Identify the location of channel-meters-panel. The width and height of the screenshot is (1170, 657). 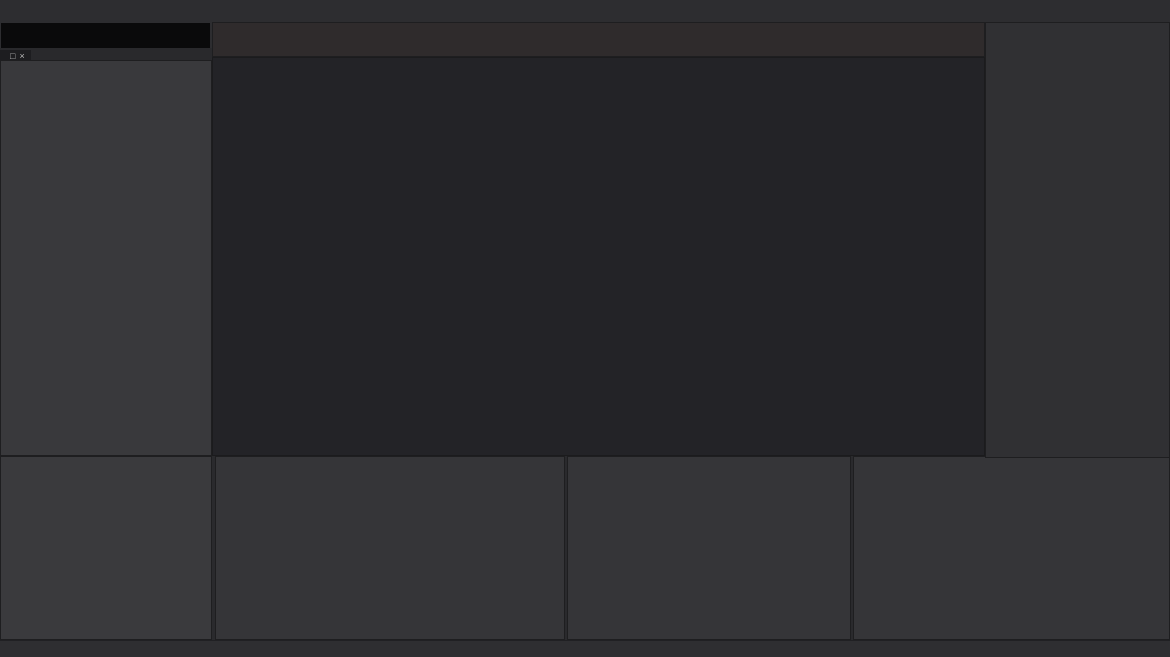
(1077, 240).